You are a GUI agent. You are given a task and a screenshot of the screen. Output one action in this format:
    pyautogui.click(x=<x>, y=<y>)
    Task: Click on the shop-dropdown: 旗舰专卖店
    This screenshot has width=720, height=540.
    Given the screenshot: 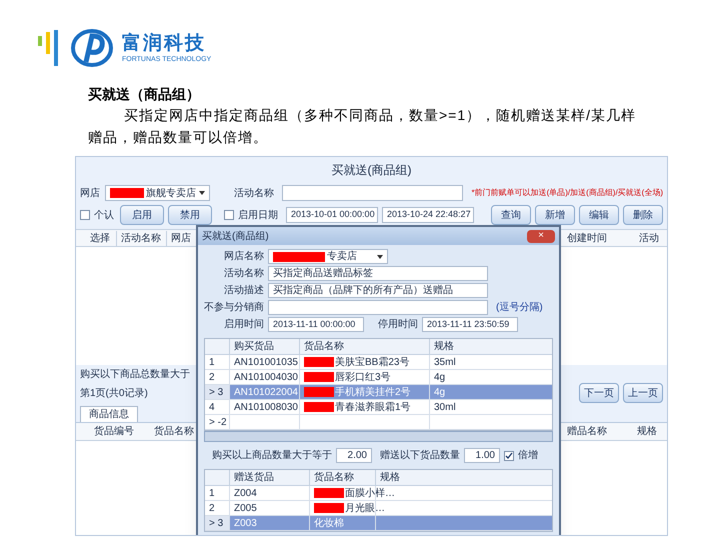 What is the action you would take?
    pyautogui.click(x=157, y=193)
    